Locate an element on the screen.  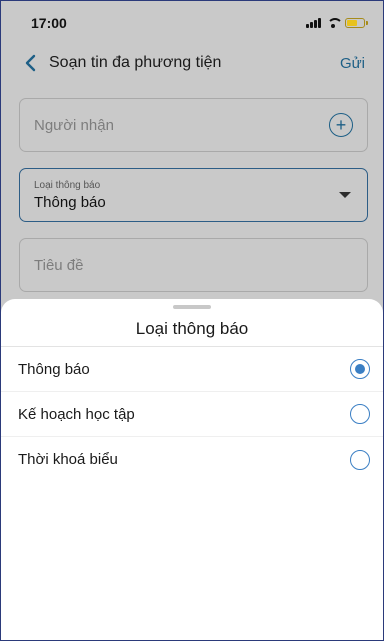
battery-icon is located at coordinates (356, 23).